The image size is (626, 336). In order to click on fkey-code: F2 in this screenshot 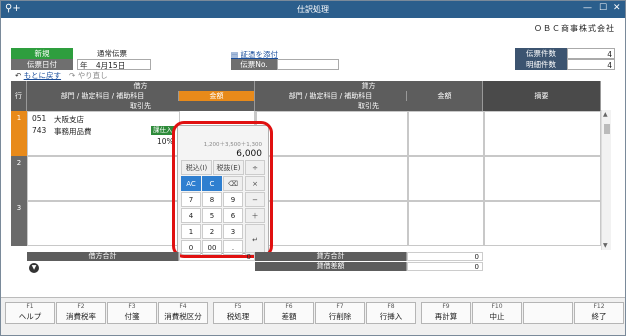, I will do `click(81, 306)`.